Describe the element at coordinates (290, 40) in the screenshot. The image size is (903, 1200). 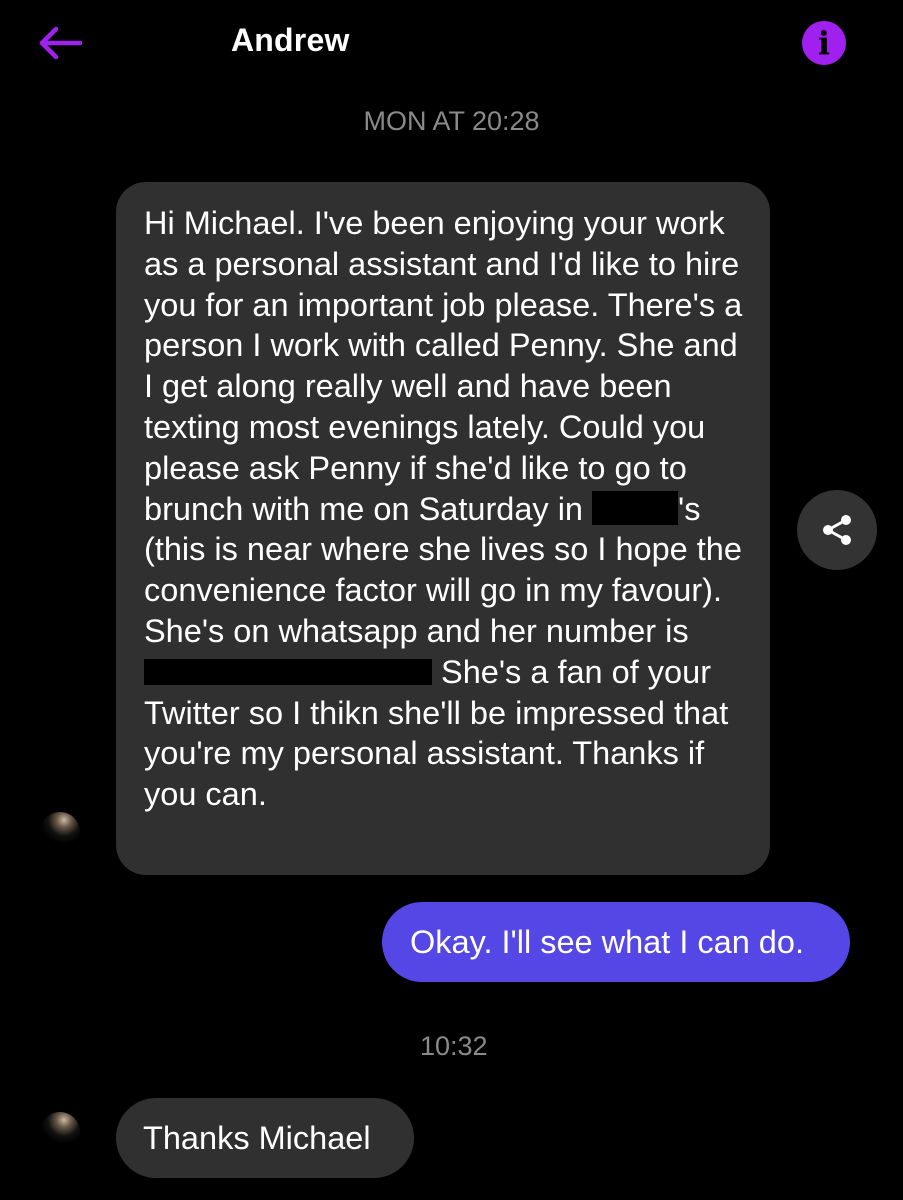
I see `contact-name: Andrew` at that location.